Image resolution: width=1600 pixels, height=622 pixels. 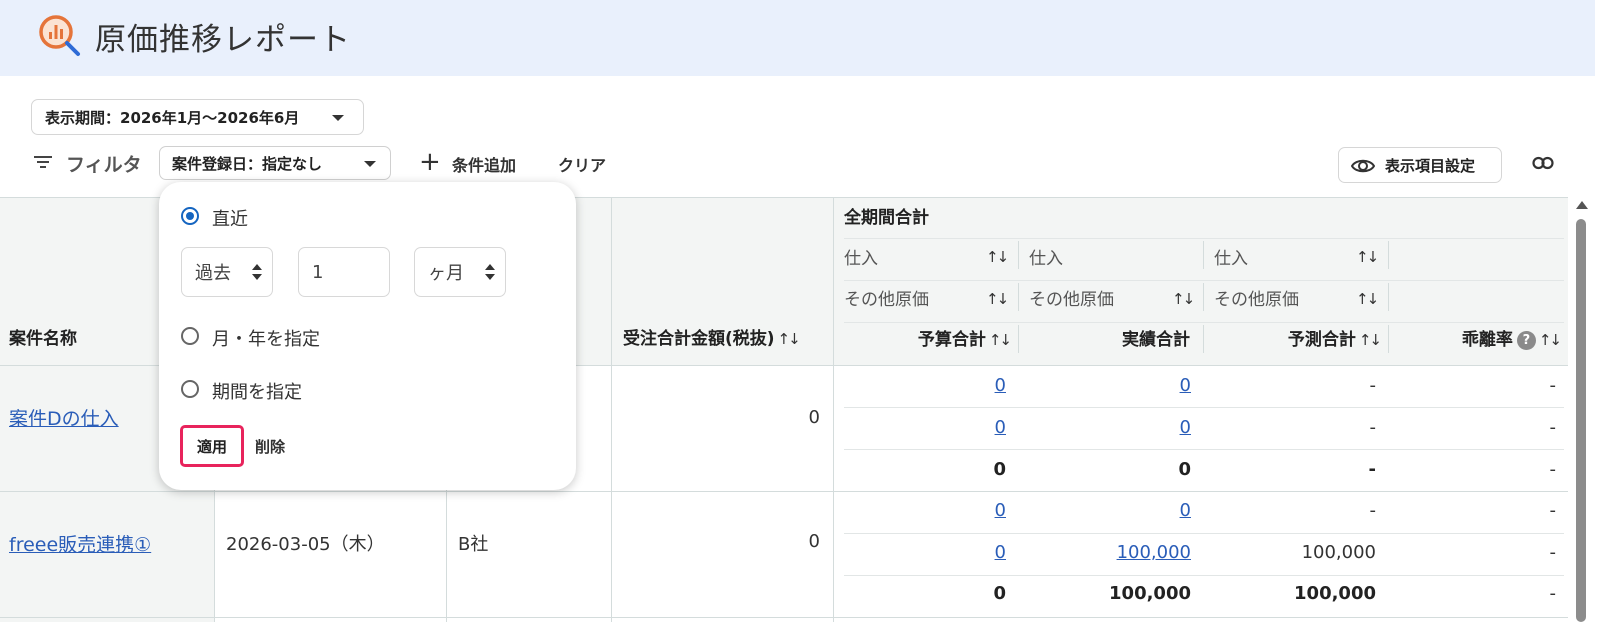 What do you see at coordinates (270, 446) in the screenshot?
I see `delete-button: 削除` at bounding box center [270, 446].